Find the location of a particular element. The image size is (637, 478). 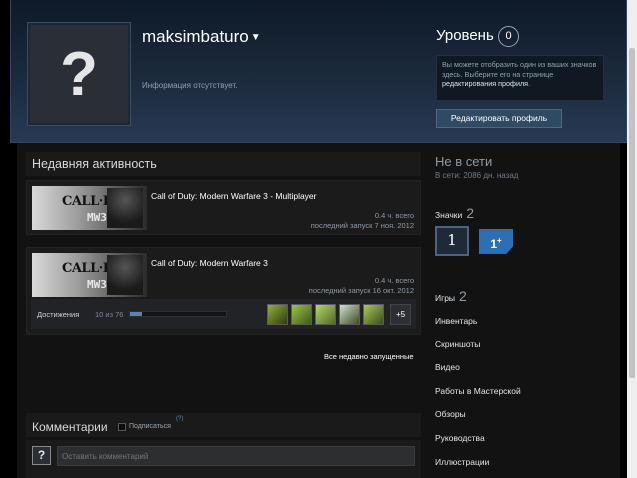

last-online: В сети: 2086 дн. назад is located at coordinates (477, 175).